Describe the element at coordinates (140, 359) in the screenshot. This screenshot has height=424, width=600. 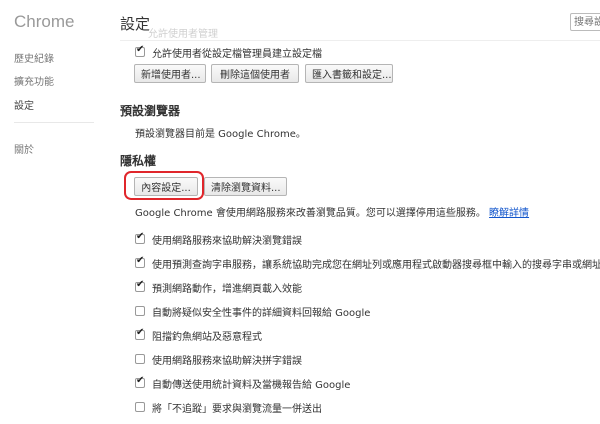
I see `option-checkbox-spelling` at that location.